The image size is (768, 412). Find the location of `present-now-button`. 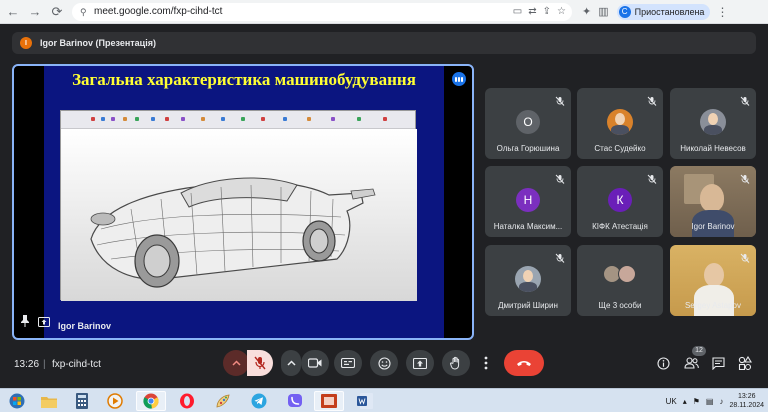

present-now-button is located at coordinates (420, 363).